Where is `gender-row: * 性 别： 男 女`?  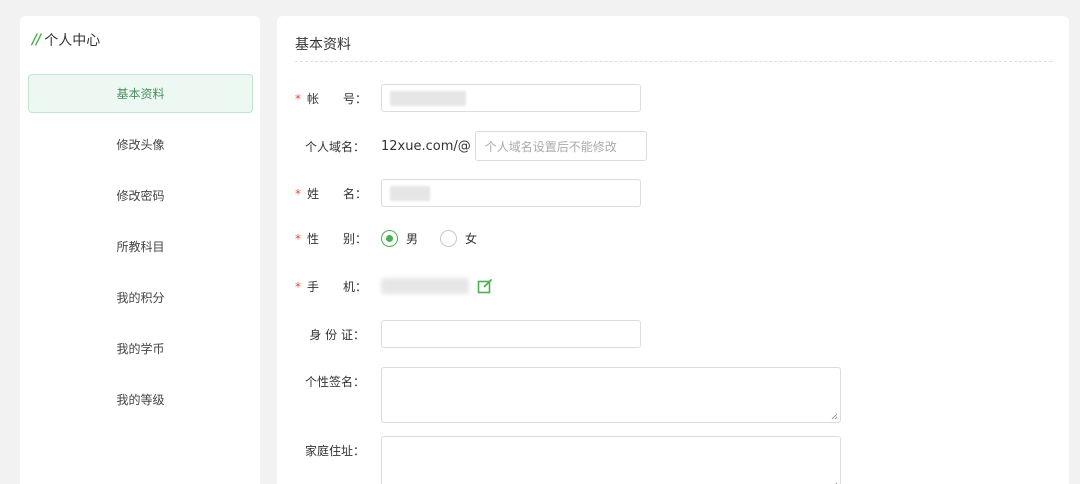
gender-row: * 性 别： 男 女 is located at coordinates (397, 238).